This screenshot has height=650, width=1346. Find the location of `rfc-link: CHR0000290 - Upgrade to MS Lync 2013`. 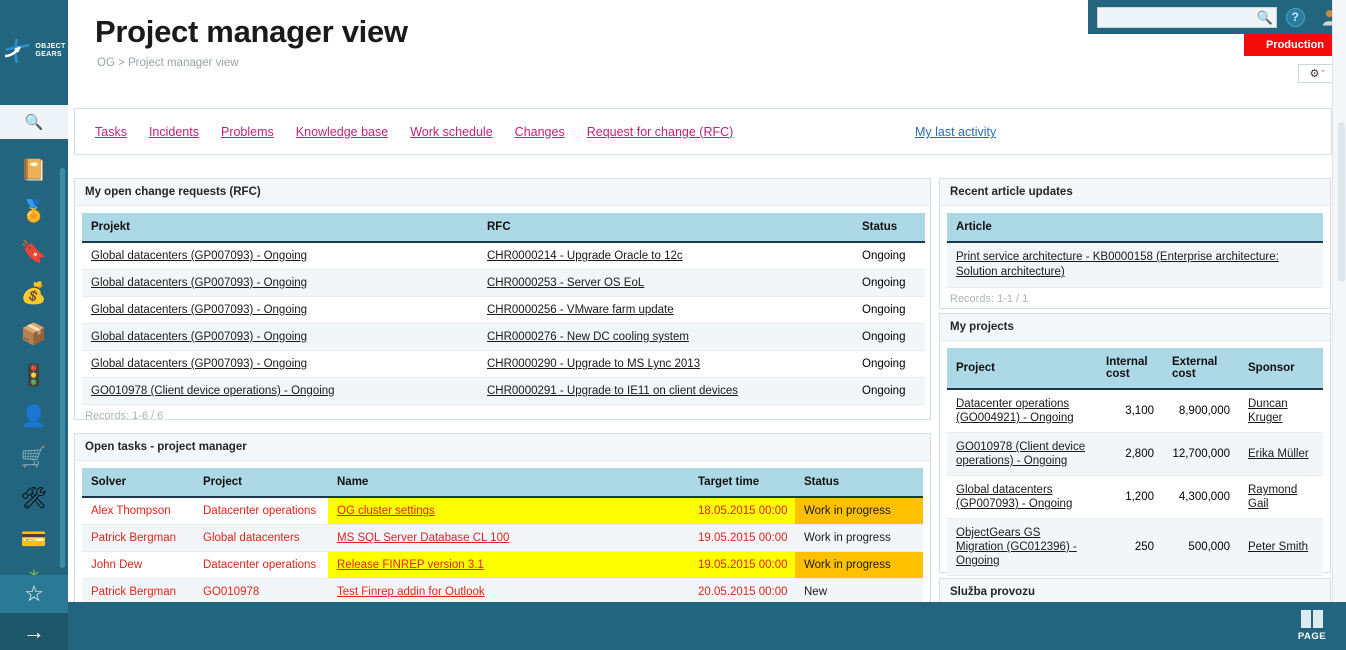

rfc-link: CHR0000290 - Upgrade to MS Lync 2013 is located at coordinates (593, 364).